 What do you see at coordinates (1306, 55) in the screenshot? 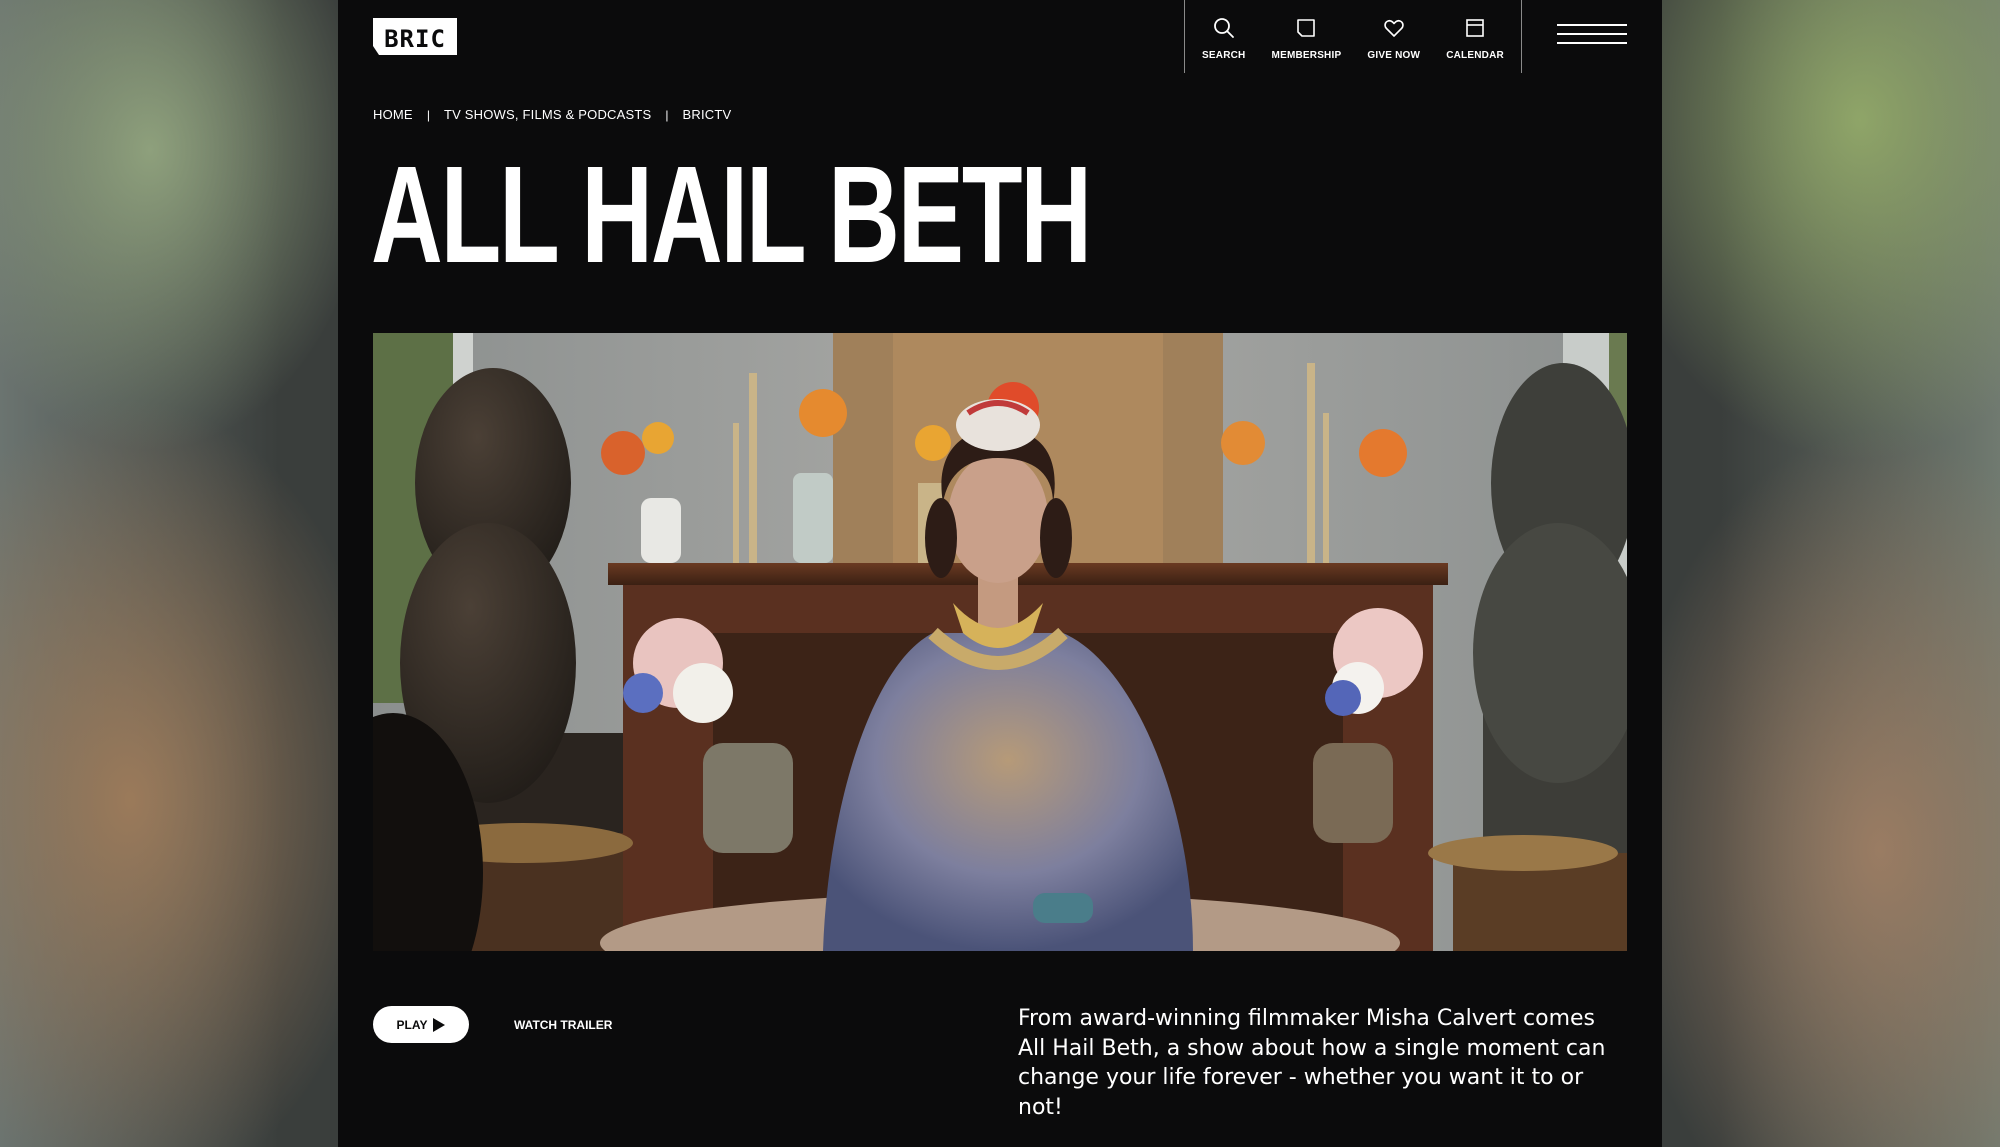
I see `nav-membership-label: MEMBERSHIP` at bounding box center [1306, 55].